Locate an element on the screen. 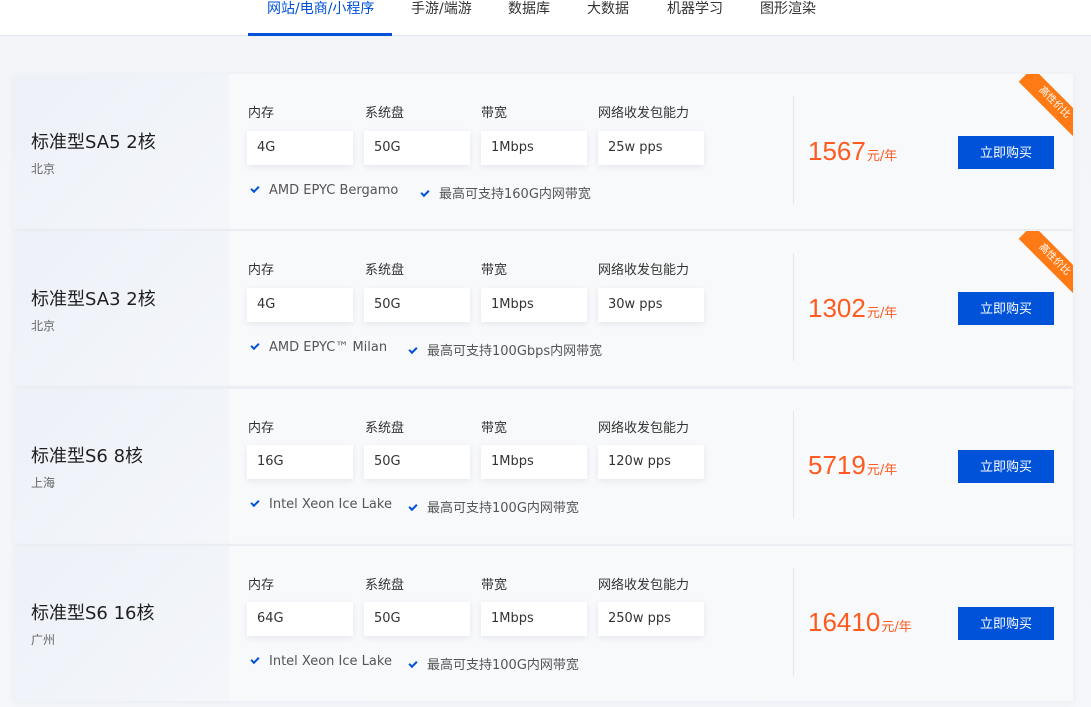 The height and width of the screenshot is (707, 1091). price-value: 1302 is located at coordinates (837, 308).